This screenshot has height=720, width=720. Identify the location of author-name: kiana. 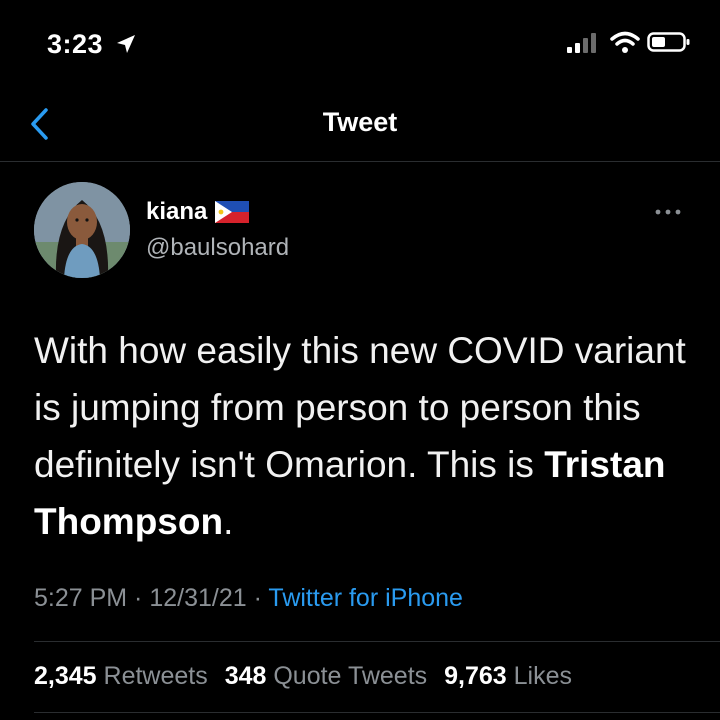
(198, 212).